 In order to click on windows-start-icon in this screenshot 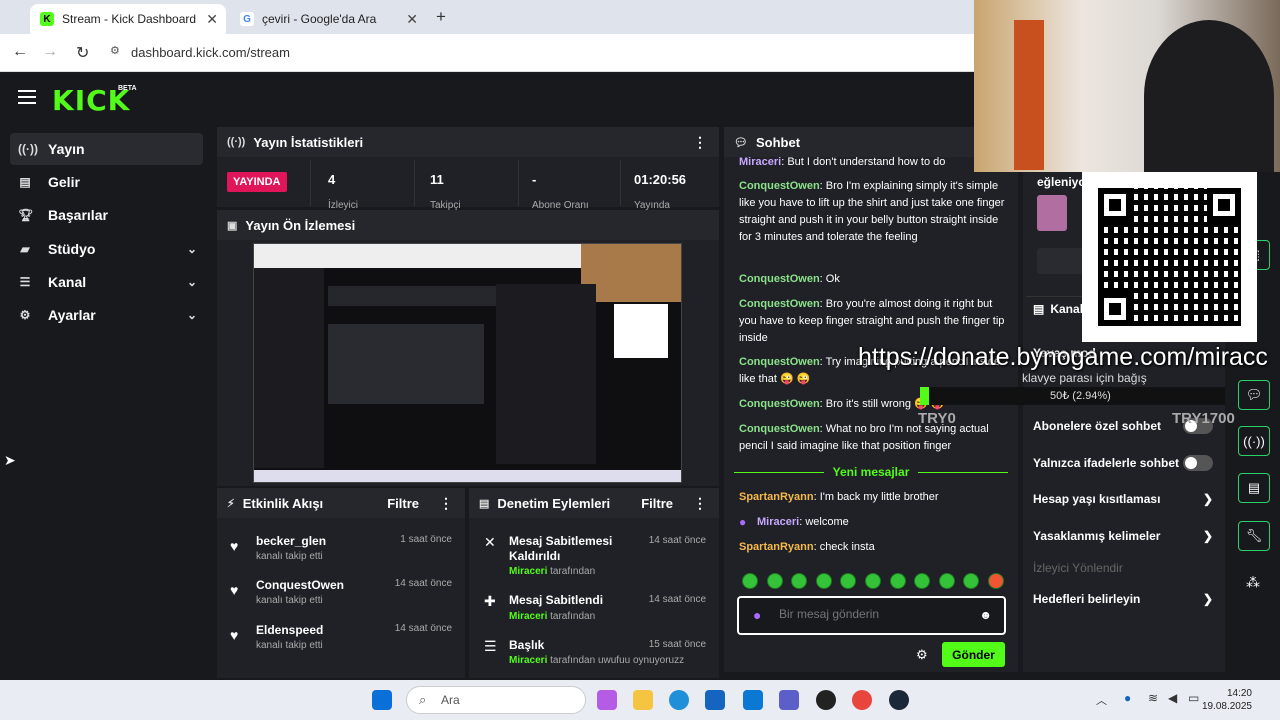, I will do `click(382, 700)`.